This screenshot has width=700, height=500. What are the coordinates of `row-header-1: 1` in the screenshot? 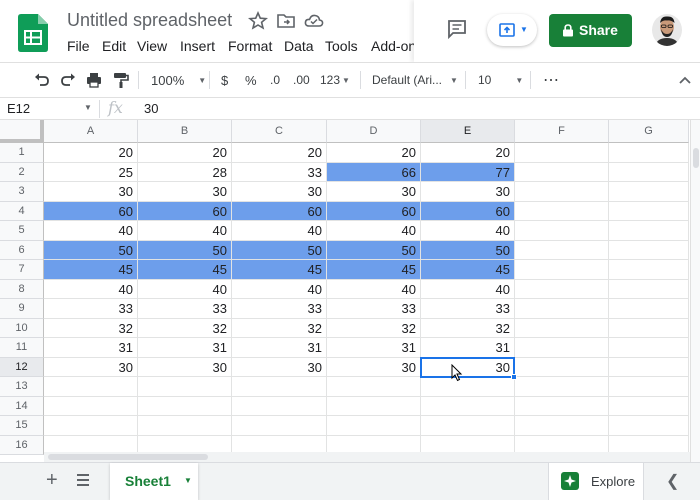 It's located at (22, 153).